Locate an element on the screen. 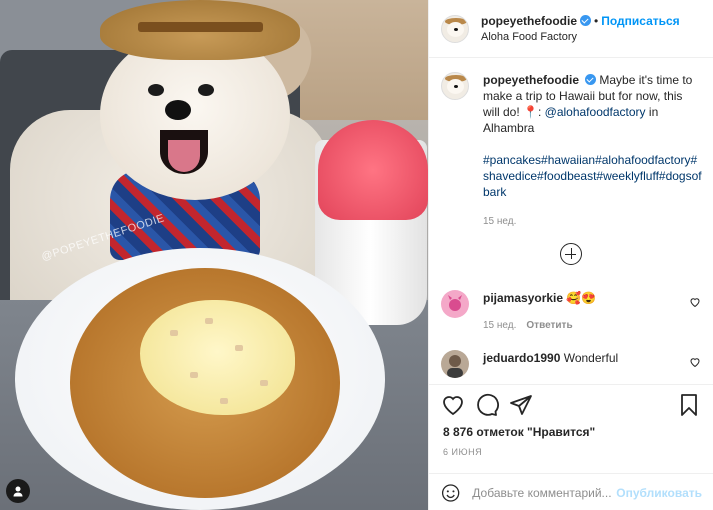 The height and width of the screenshot is (510, 713). photo-dog-nose is located at coordinates (178, 110).